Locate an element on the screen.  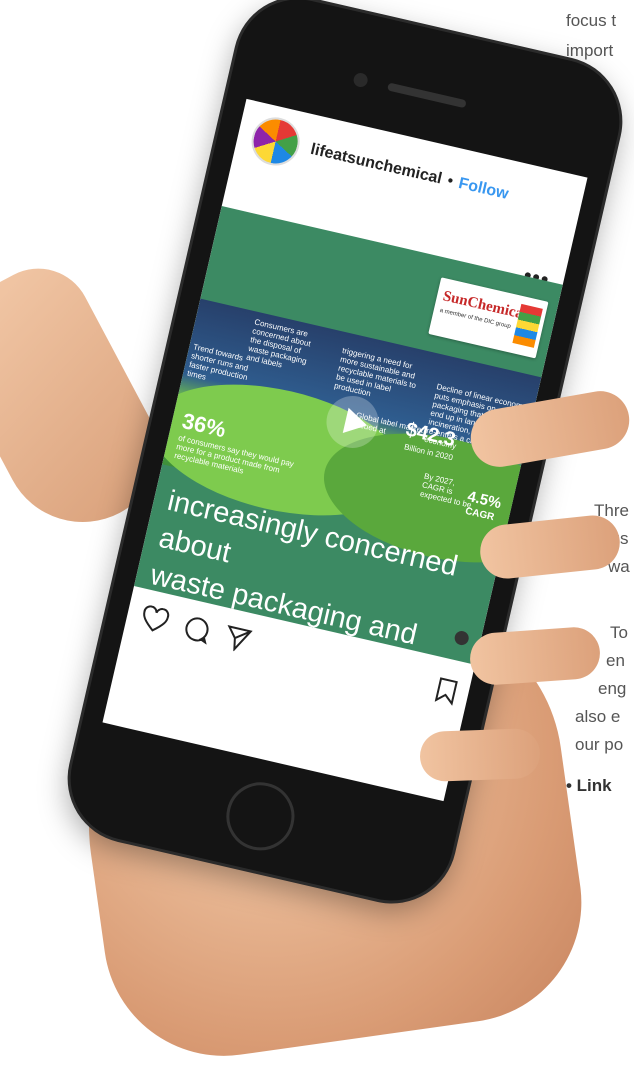
send-icon is located at coordinates (237, 638).